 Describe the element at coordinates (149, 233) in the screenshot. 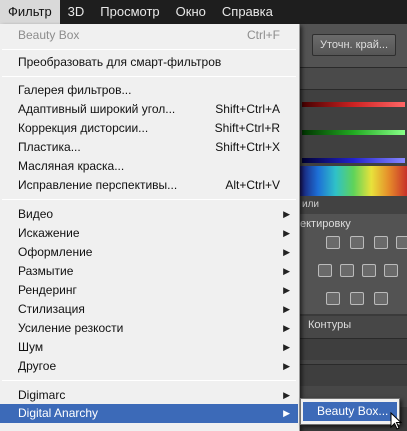

I see `menu-item-distort: Искажение ▶` at that location.